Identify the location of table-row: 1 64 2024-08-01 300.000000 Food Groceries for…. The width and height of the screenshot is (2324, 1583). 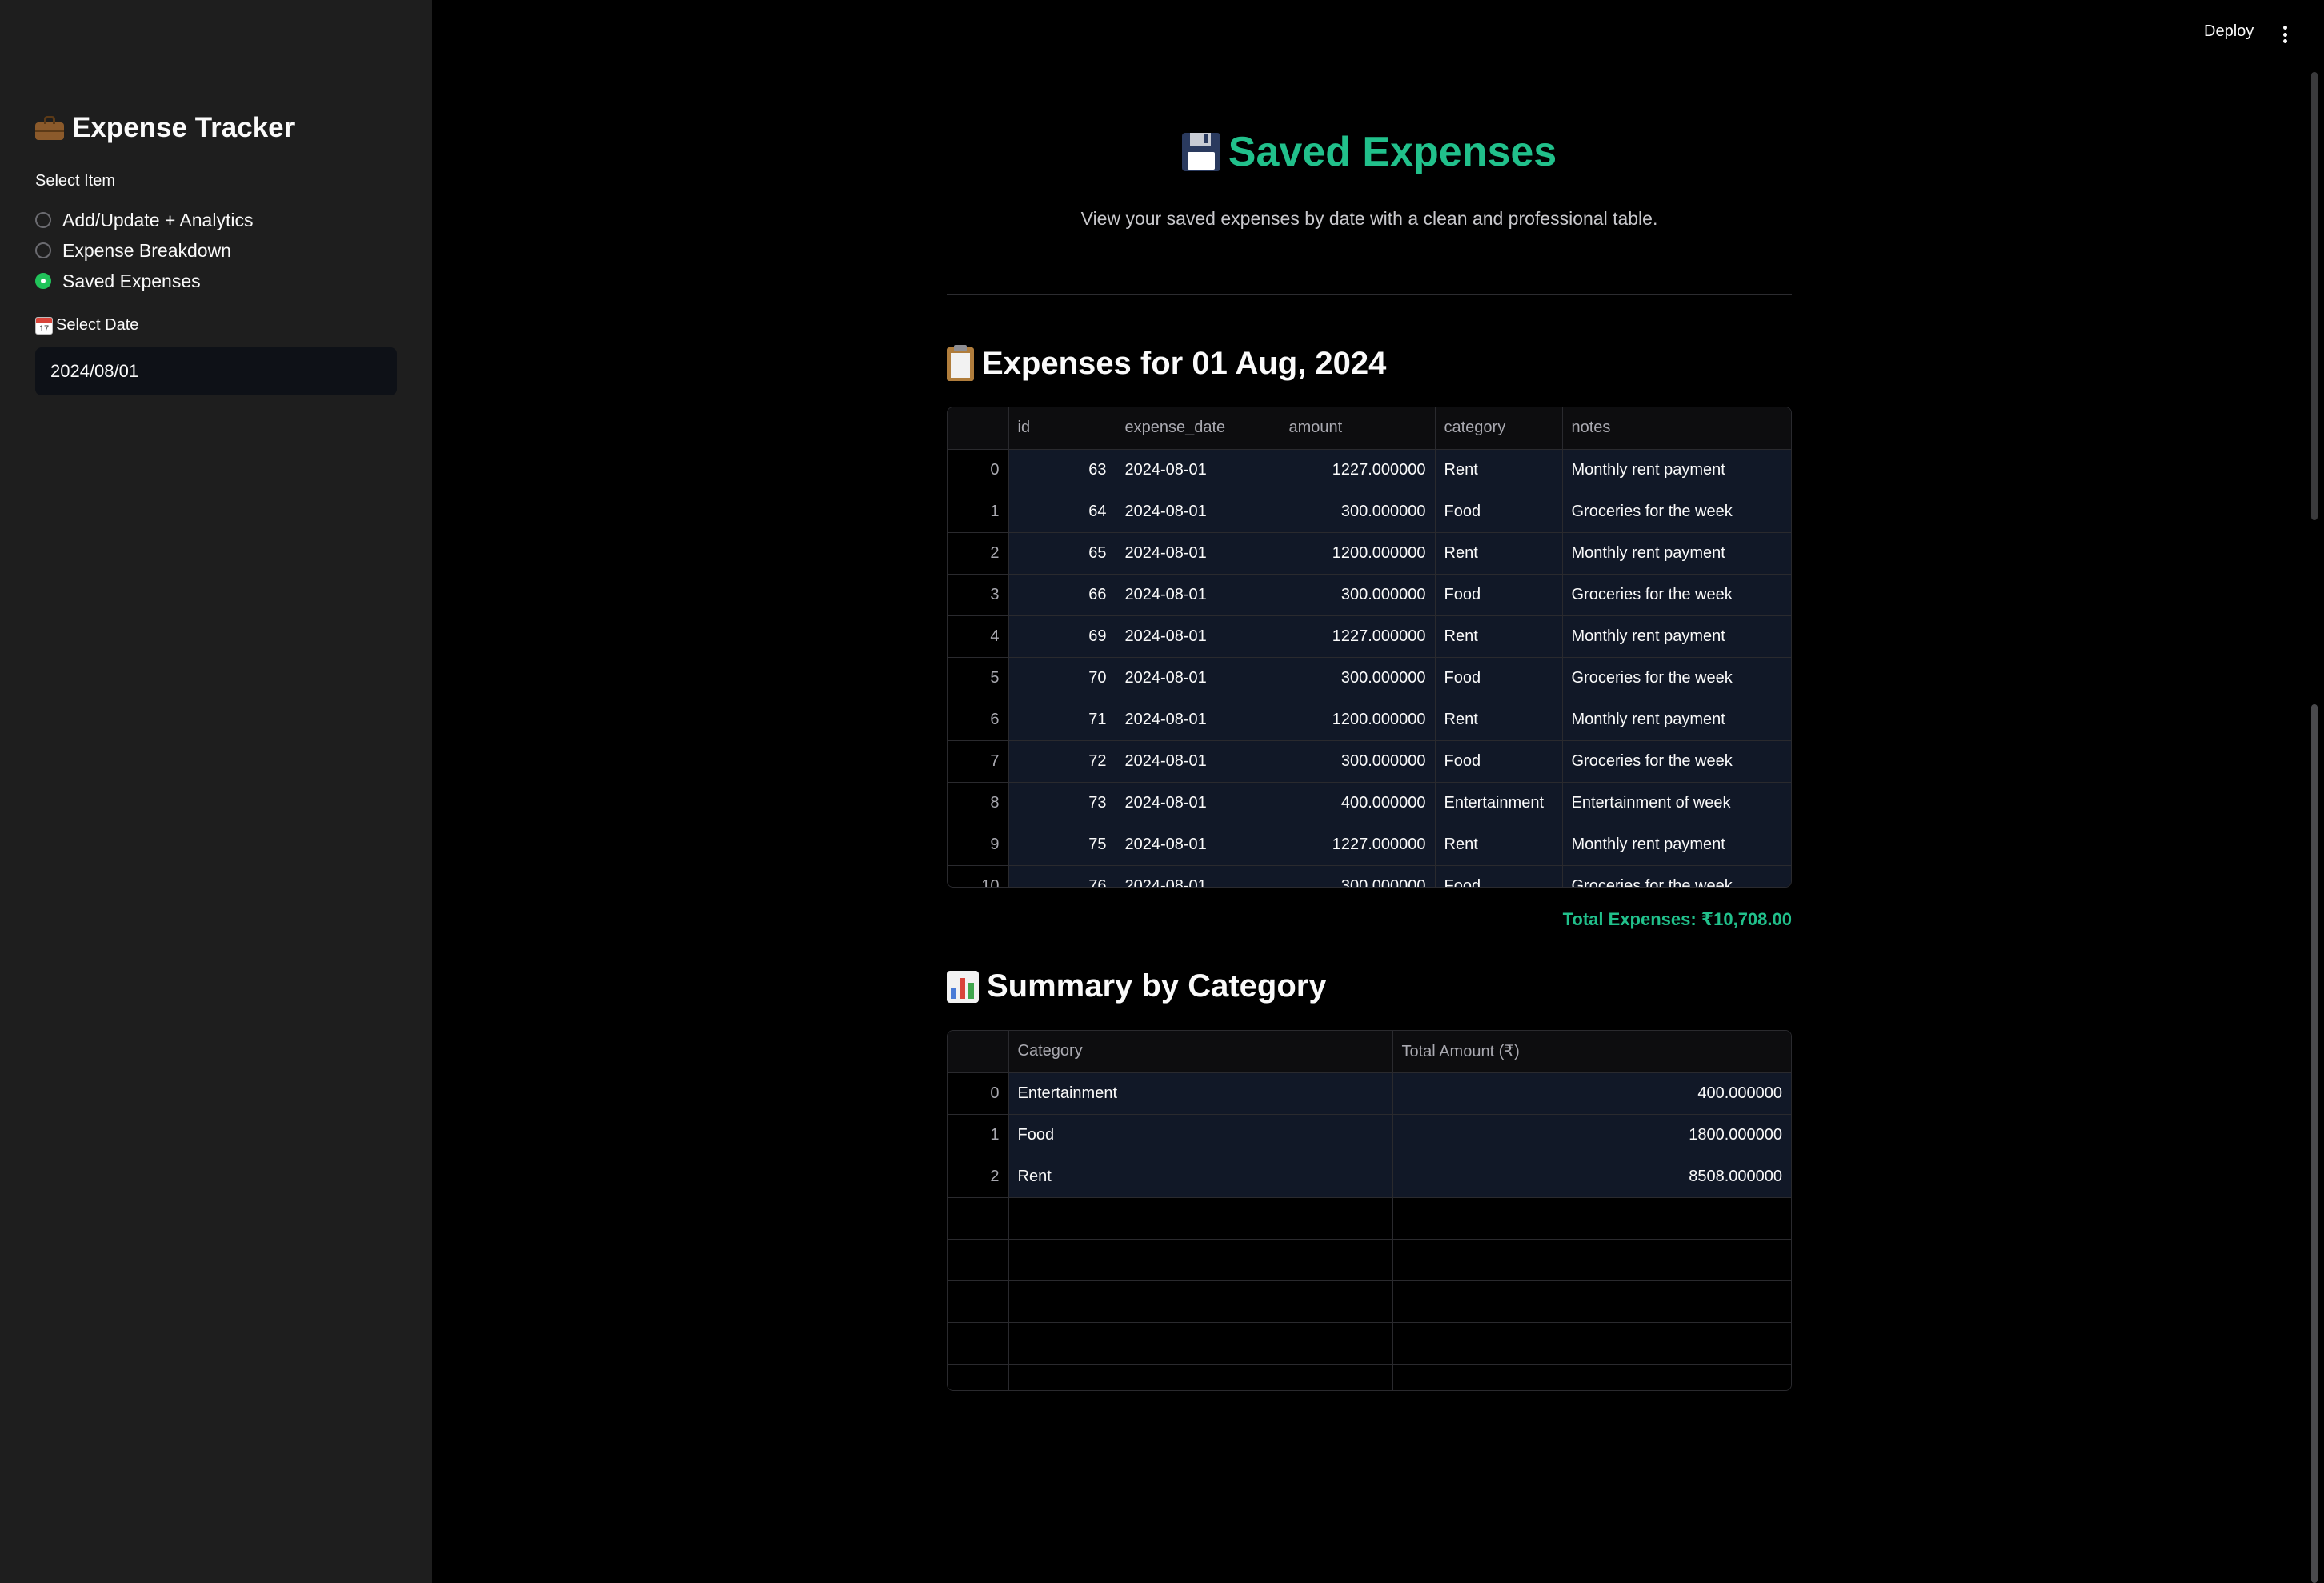
(1370, 512).